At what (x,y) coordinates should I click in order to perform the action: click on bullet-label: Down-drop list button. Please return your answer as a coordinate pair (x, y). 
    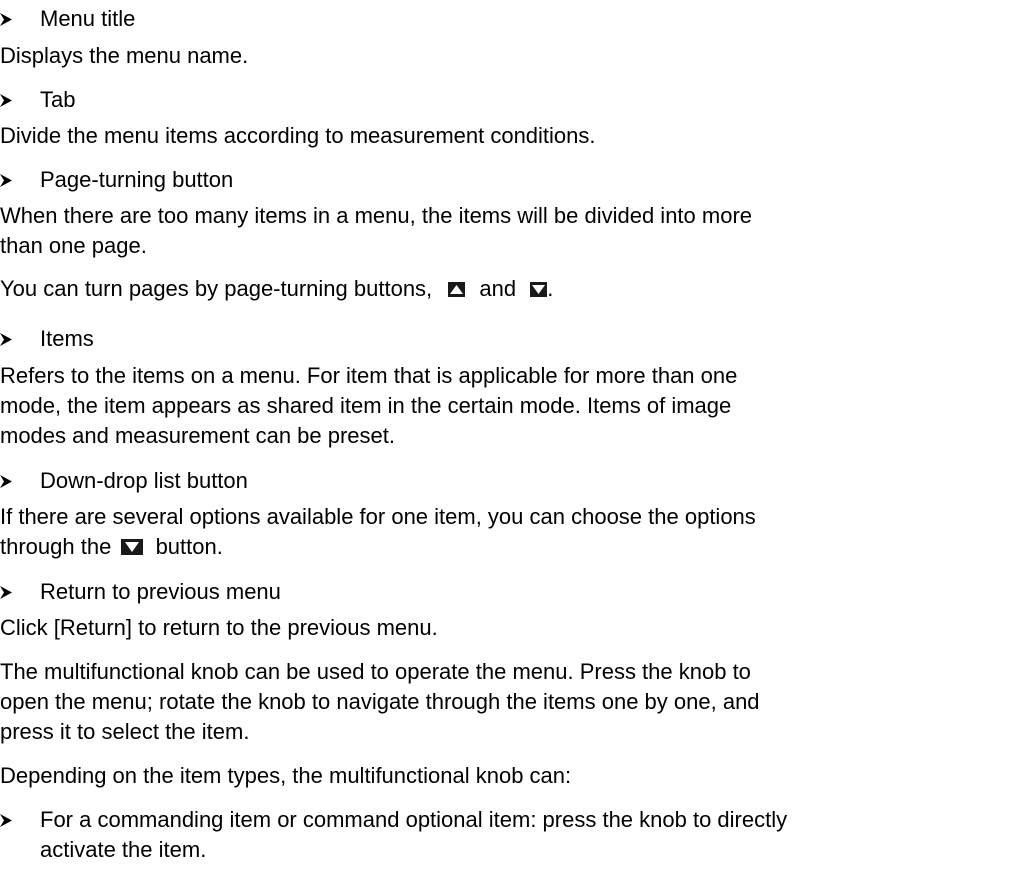
    Looking at the image, I should click on (144, 480).